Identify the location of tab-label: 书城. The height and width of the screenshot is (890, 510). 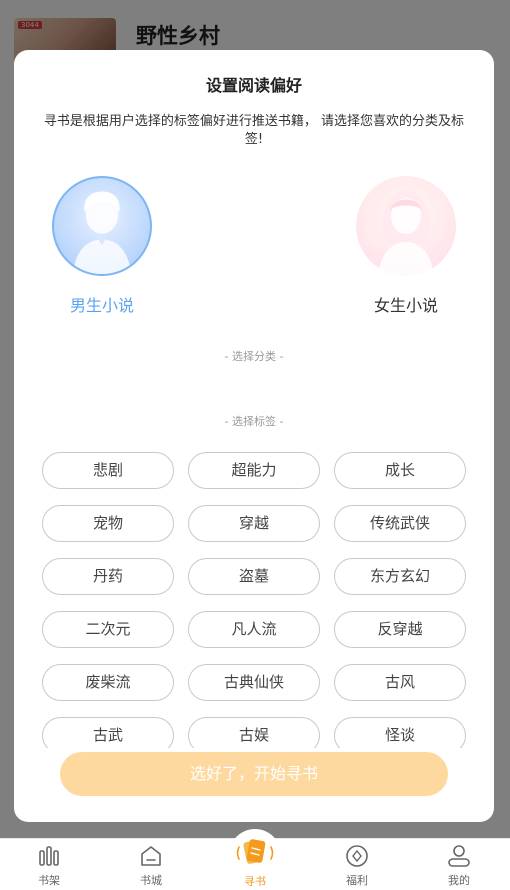
(151, 880).